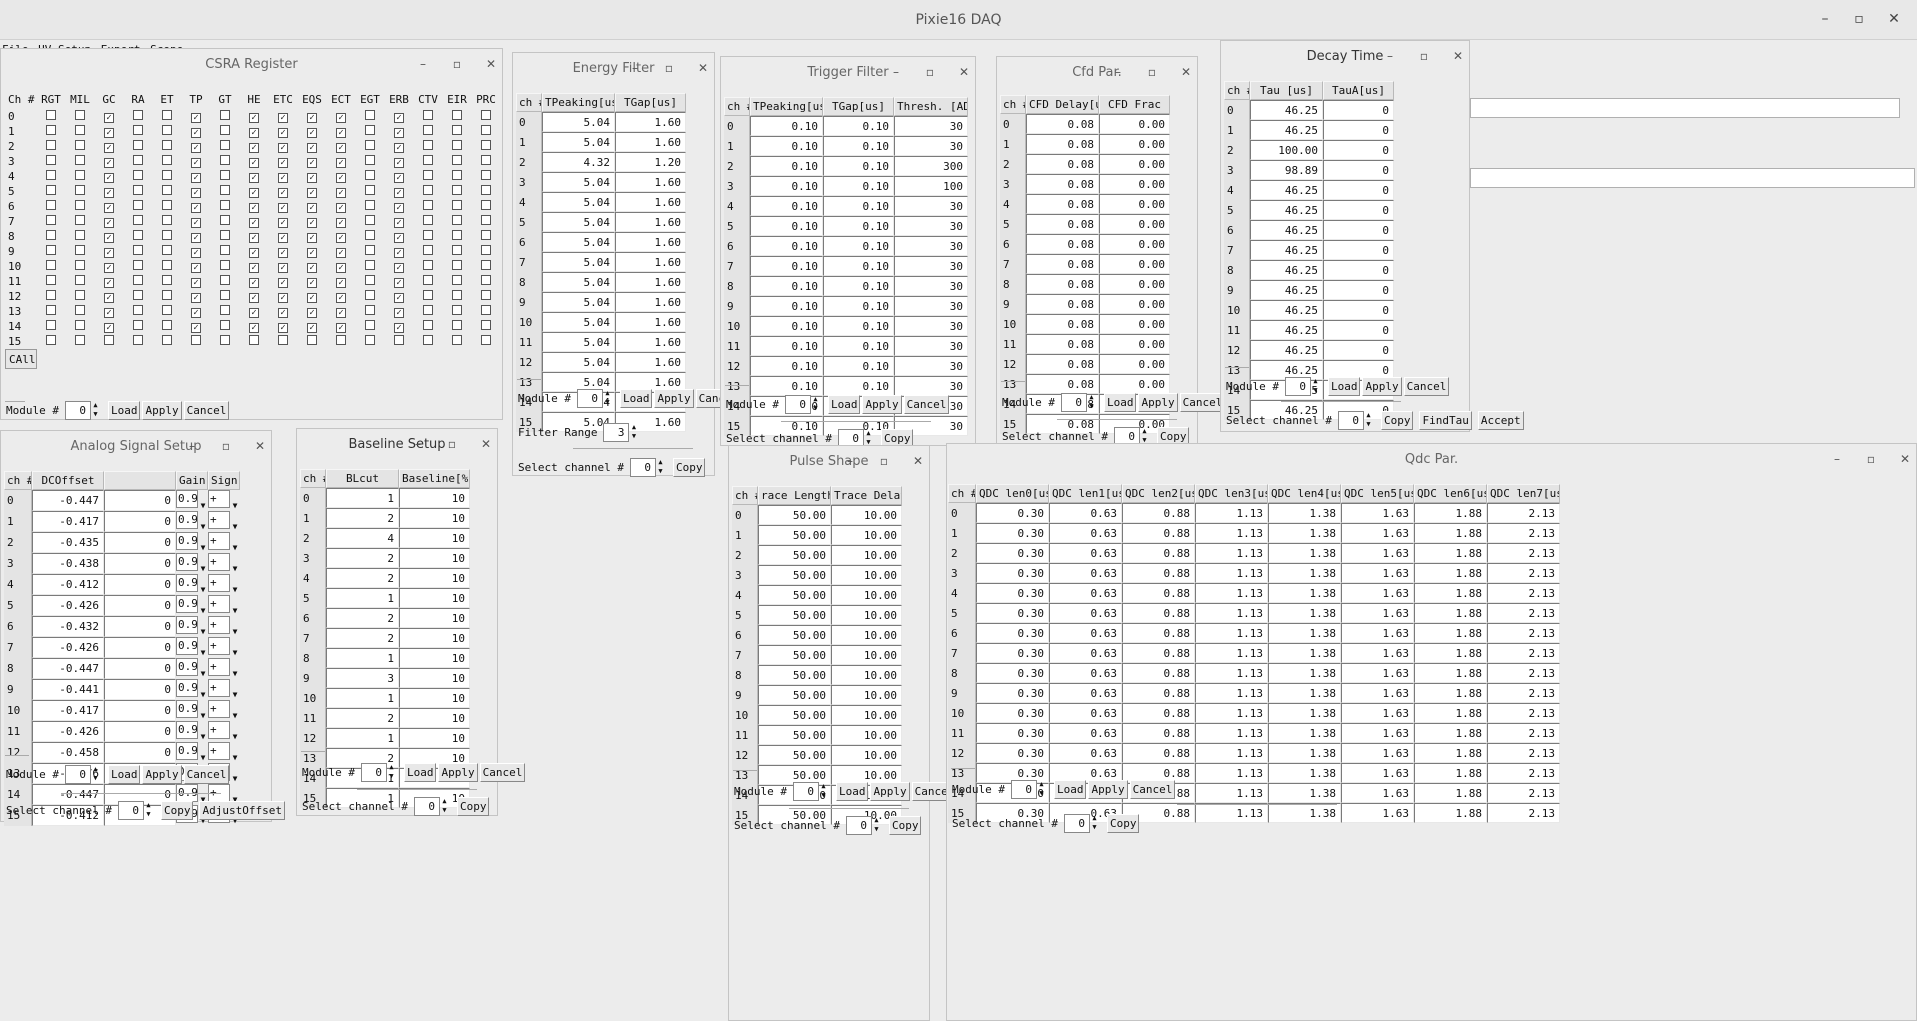  I want to click on baseline-minimize-button: –, so click(418, 444).